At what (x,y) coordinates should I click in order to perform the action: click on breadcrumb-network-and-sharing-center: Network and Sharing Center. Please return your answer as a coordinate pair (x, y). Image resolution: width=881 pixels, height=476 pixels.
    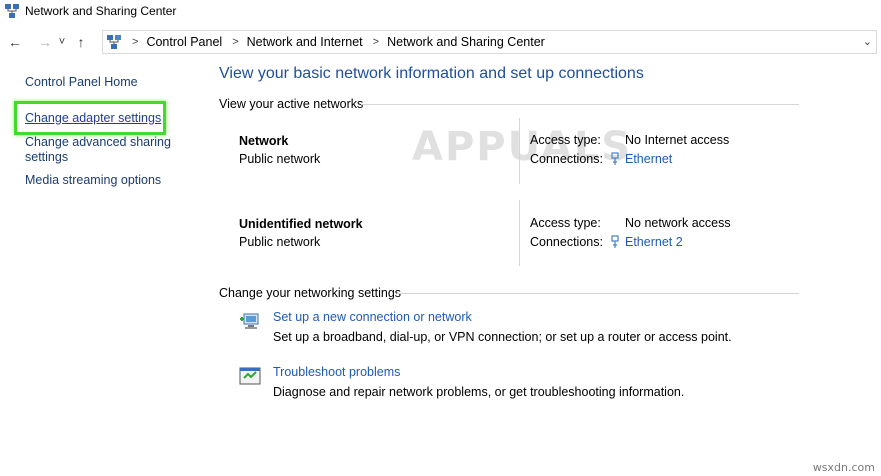
    Looking at the image, I should click on (466, 42).